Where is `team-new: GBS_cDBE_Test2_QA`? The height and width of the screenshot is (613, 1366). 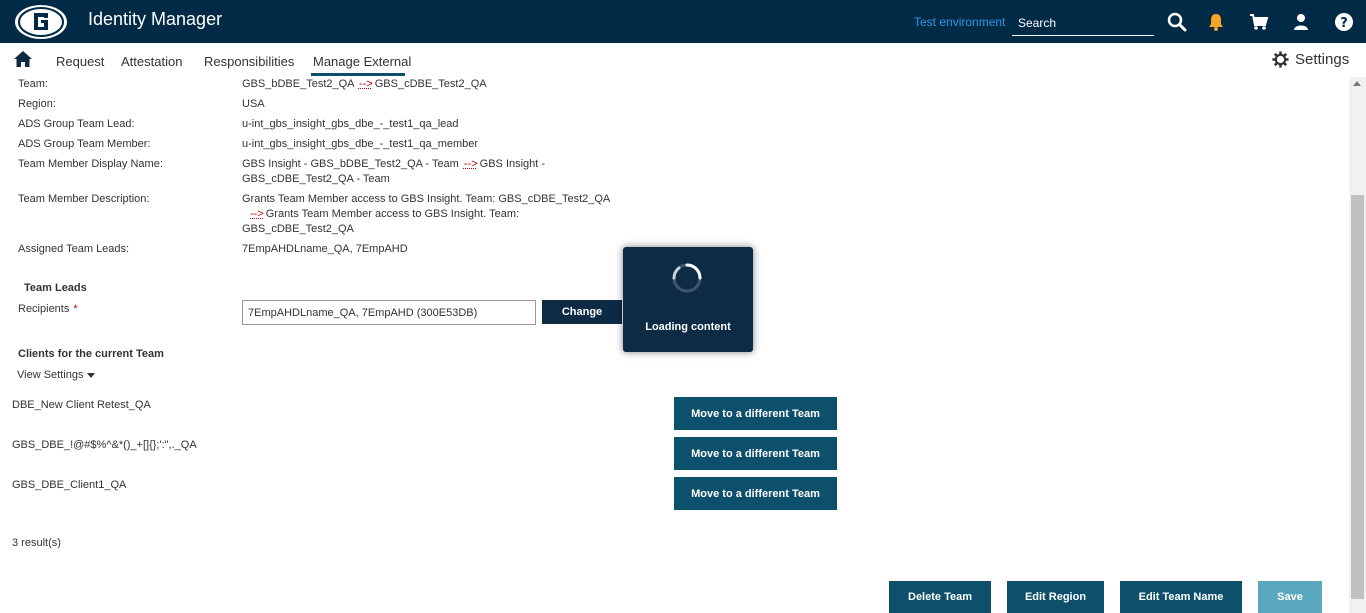 team-new: GBS_cDBE_Test2_QA is located at coordinates (430, 84).